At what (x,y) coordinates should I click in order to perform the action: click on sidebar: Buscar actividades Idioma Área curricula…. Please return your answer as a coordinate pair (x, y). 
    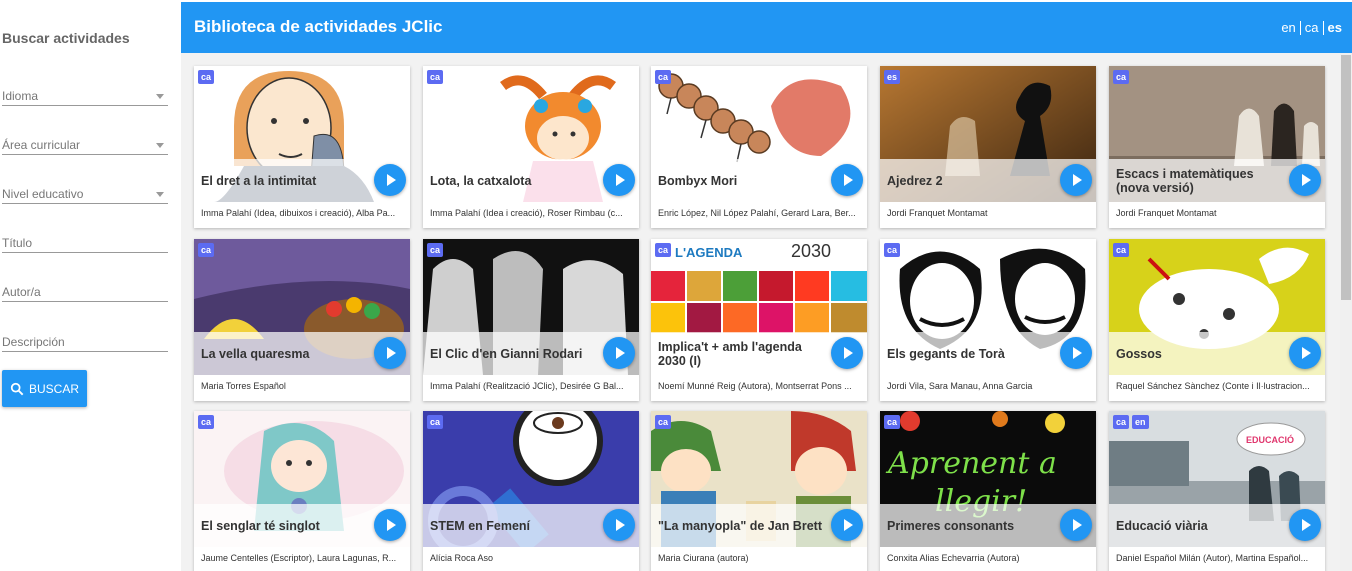
    Looking at the image, I should click on (90, 285).